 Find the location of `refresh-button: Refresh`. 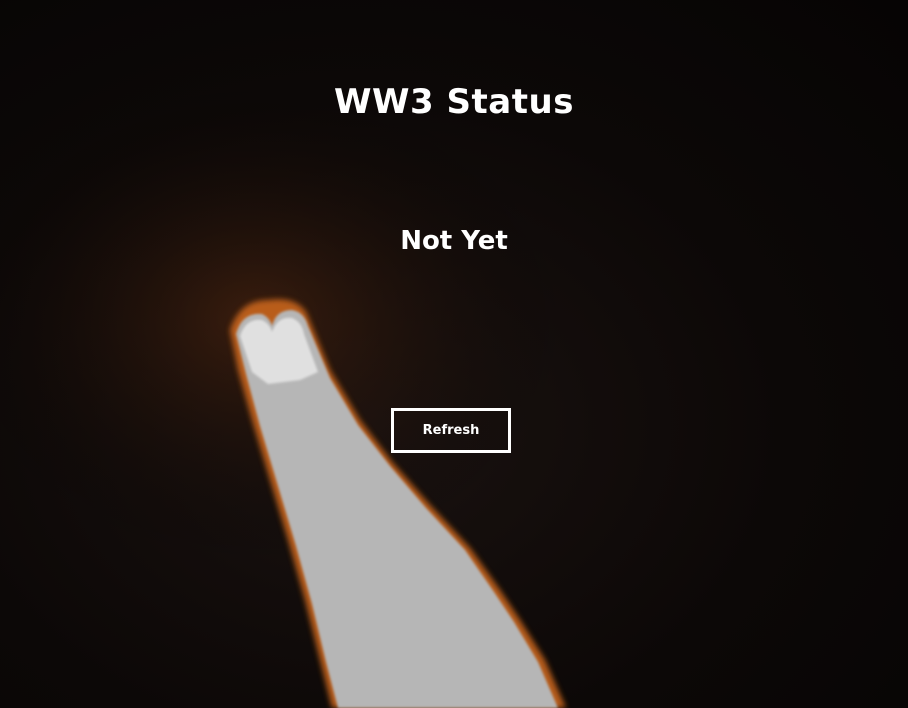

refresh-button: Refresh is located at coordinates (451, 430).